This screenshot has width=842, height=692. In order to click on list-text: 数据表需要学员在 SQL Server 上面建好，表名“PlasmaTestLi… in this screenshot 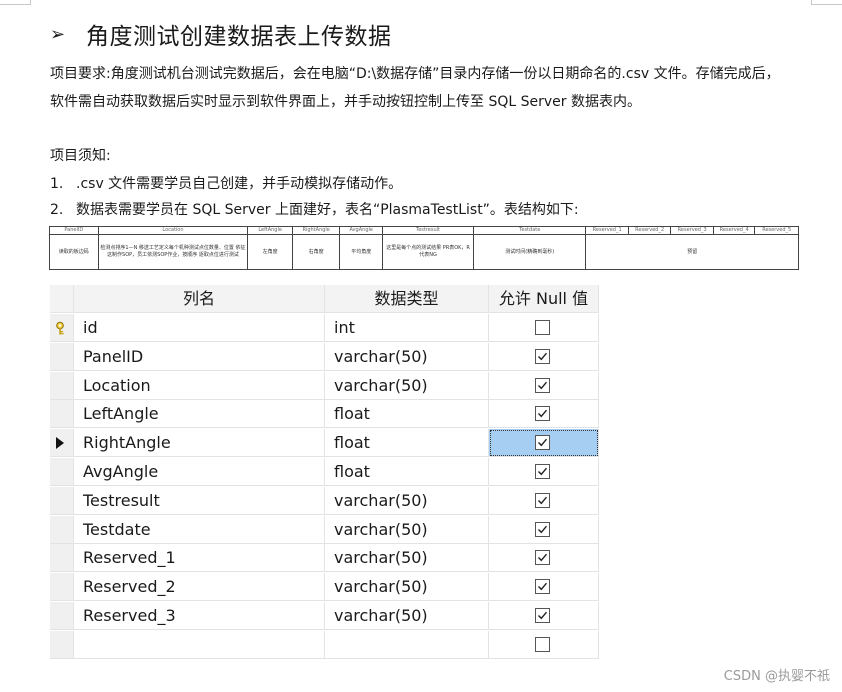, I will do `click(327, 210)`.